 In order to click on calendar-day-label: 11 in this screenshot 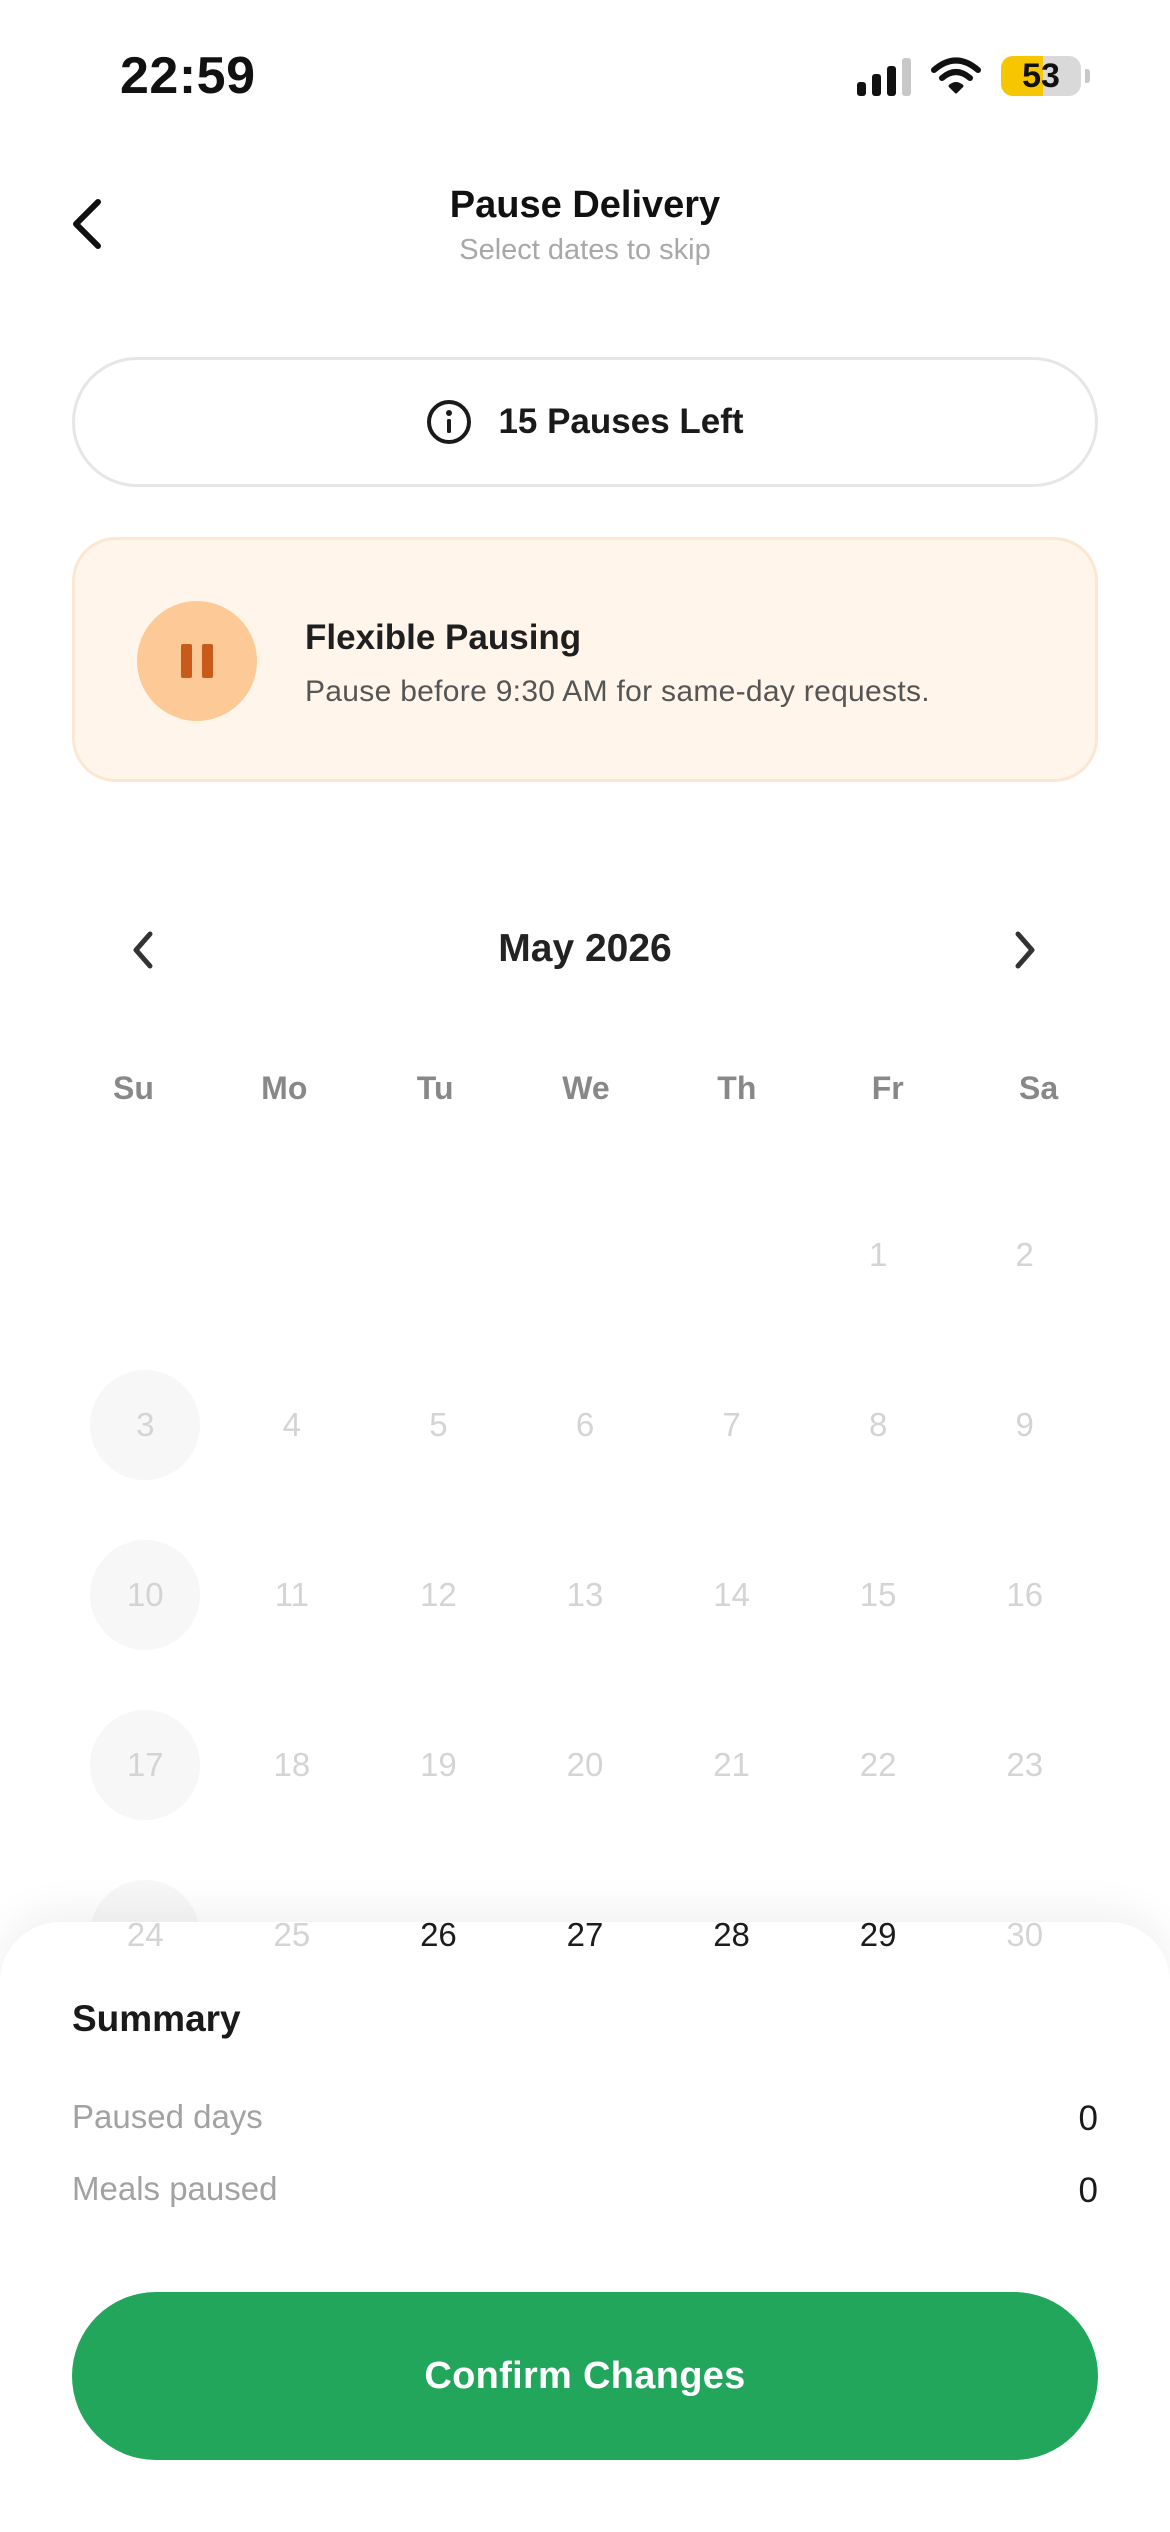, I will do `click(291, 1594)`.